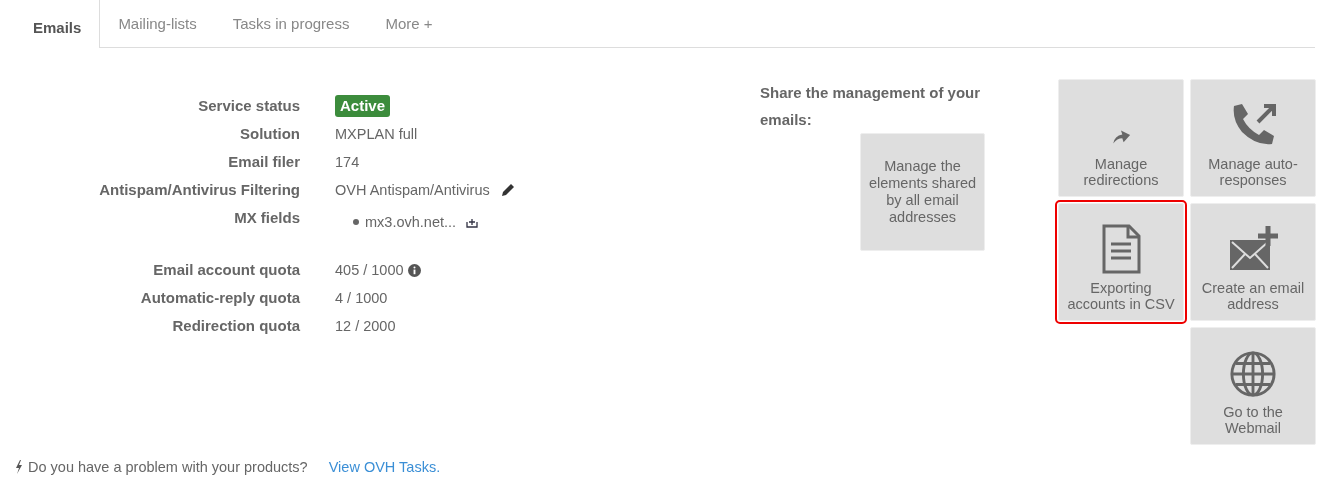  What do you see at coordinates (1253, 262) in the screenshot?
I see `action-tile: Create an email address` at bounding box center [1253, 262].